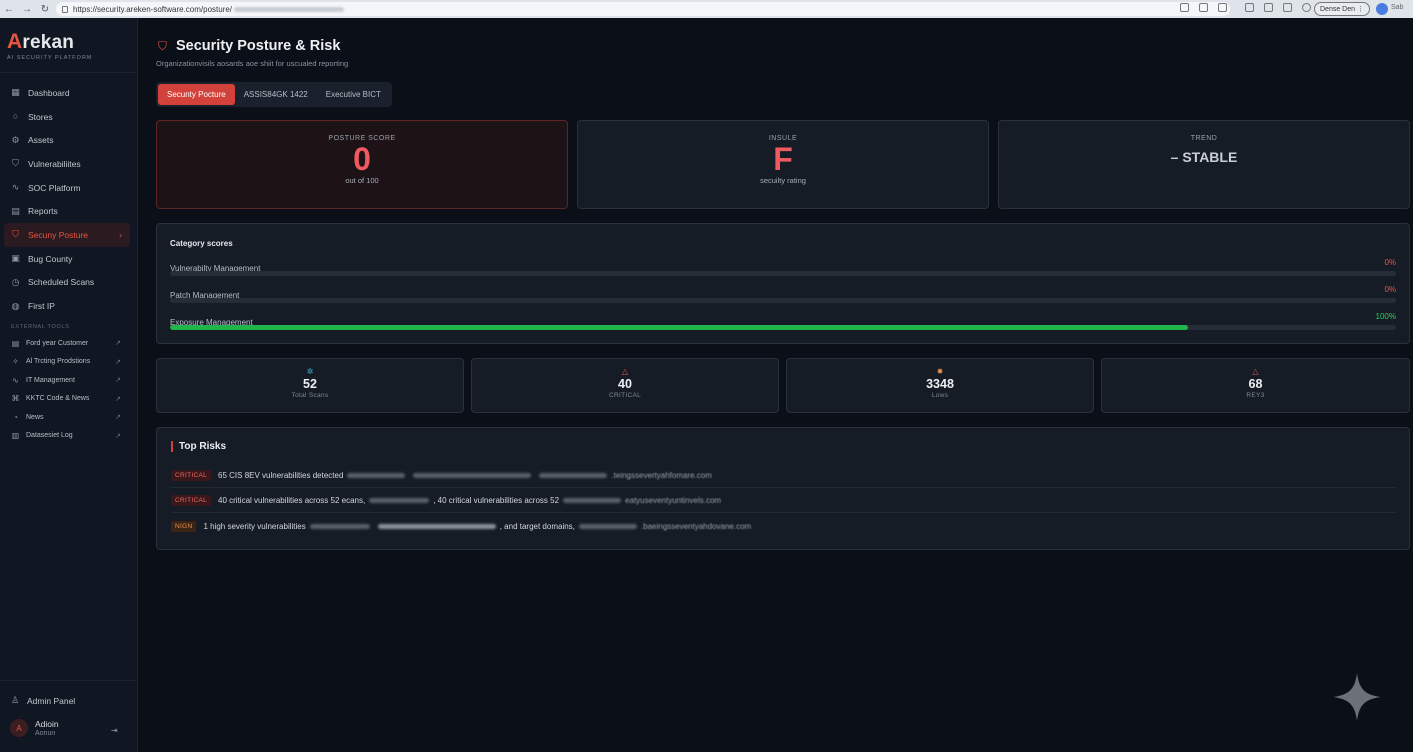 This screenshot has height=752, width=1413. What do you see at coordinates (65, 9) in the screenshot?
I see `lock-icon` at bounding box center [65, 9].